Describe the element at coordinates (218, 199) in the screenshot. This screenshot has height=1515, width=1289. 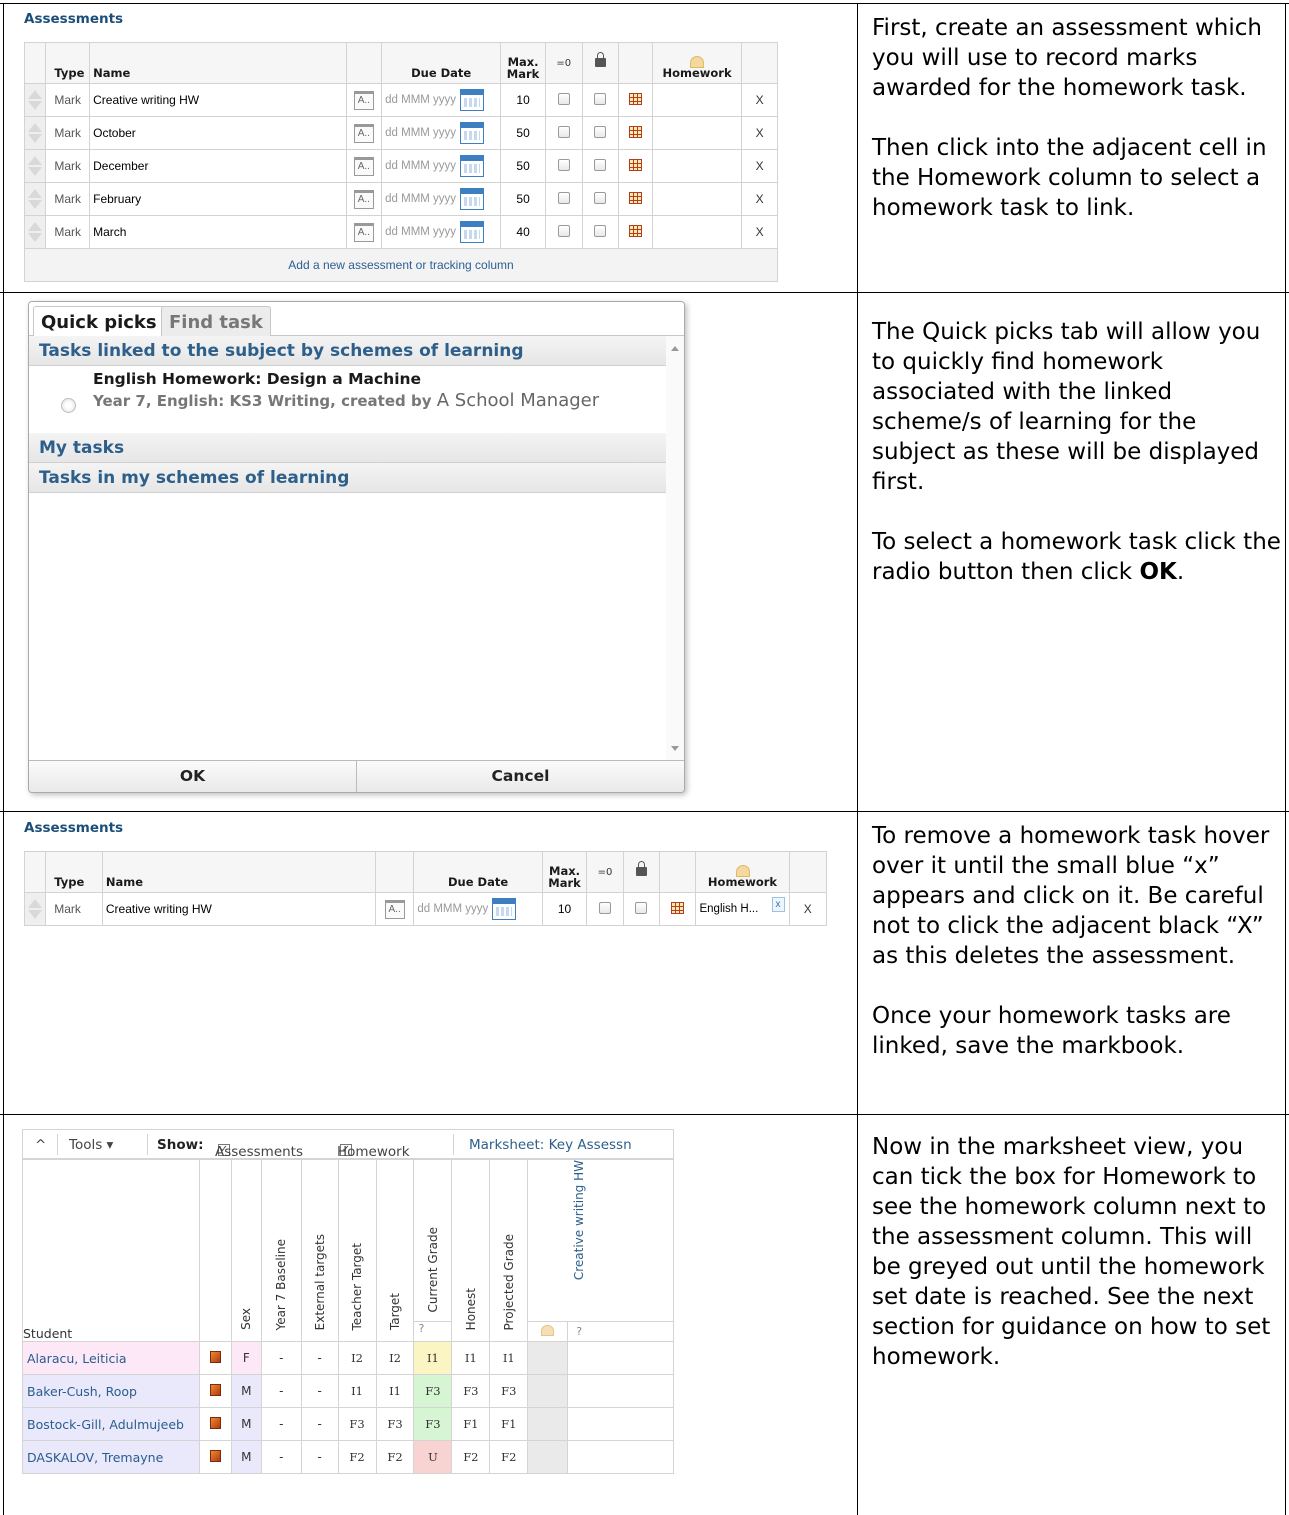
I see `assessment-name-input: February` at that location.